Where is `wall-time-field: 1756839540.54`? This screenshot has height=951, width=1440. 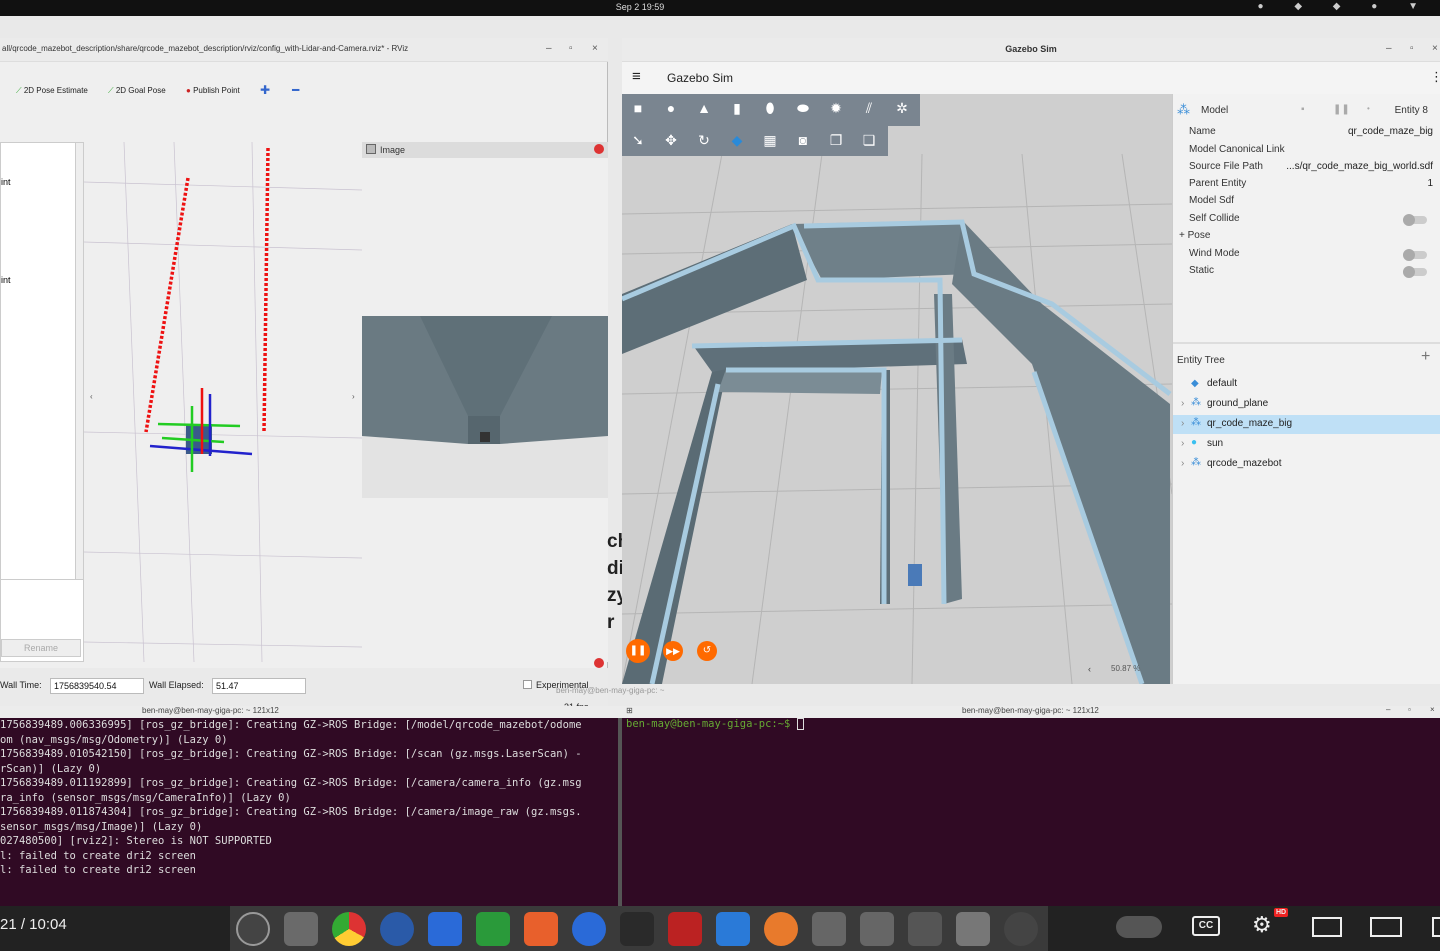
wall-time-field: 1756839540.54 is located at coordinates (97, 686).